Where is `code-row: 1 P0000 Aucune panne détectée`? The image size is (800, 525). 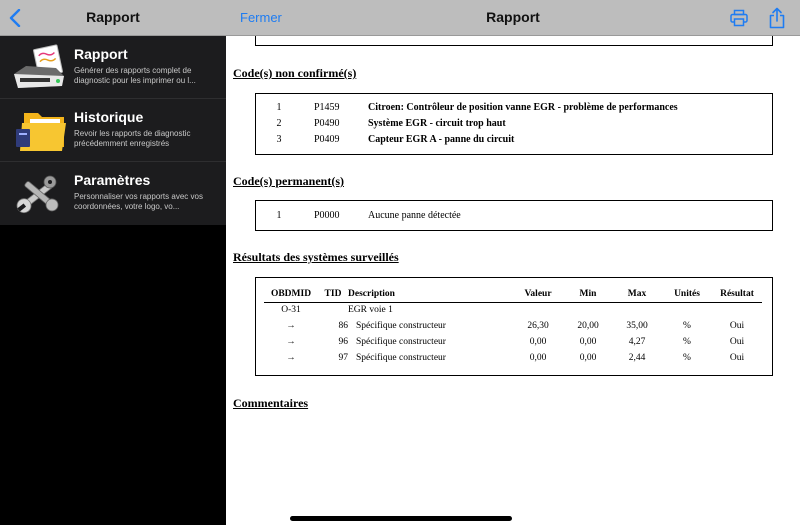
code-row: 1 P0000 Aucune panne détectée is located at coordinates (514, 218).